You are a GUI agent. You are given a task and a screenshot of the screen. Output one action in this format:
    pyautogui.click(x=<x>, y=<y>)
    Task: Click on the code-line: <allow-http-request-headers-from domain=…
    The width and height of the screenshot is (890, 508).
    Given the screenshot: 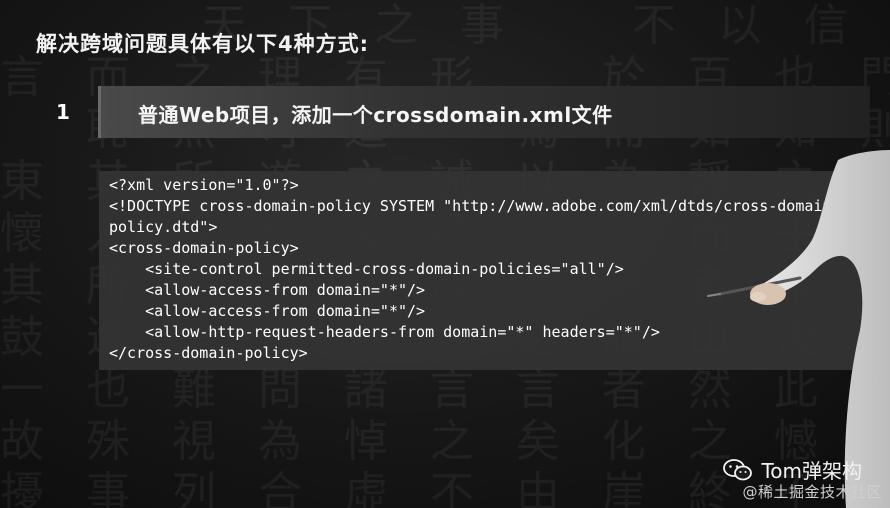 What is the action you would take?
    pyautogui.click(x=384, y=332)
    